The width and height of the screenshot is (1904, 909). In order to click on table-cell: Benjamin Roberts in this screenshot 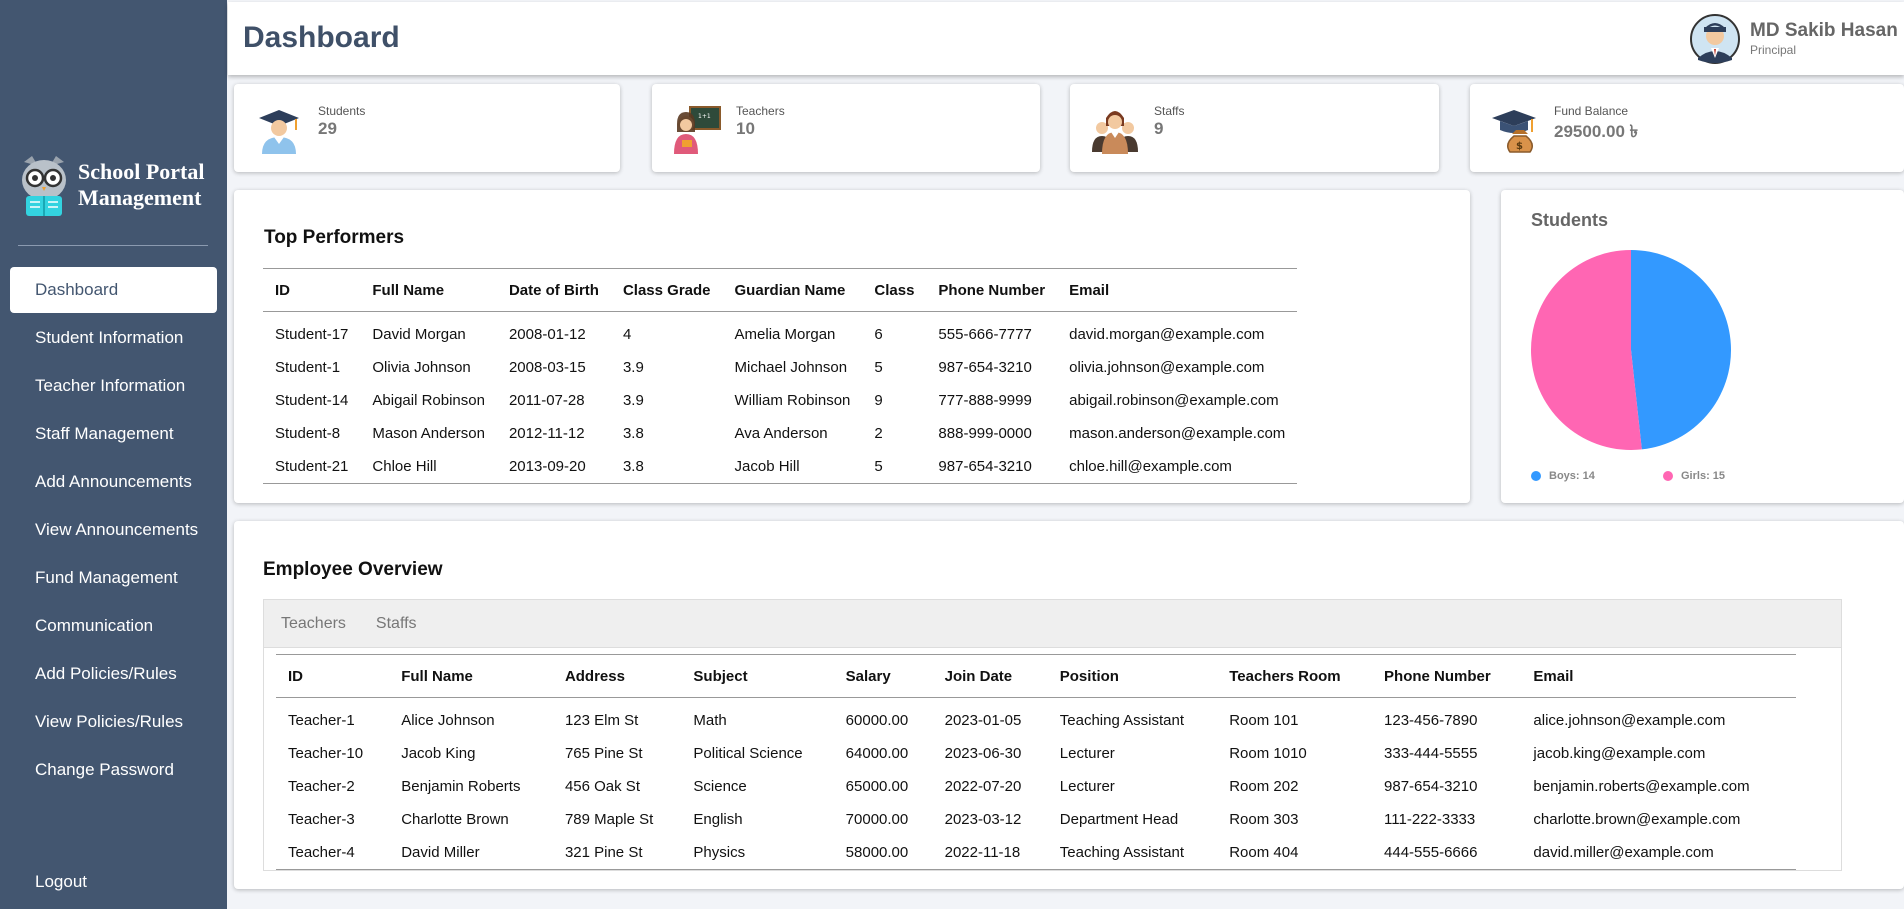, I will do `click(461, 786)`.